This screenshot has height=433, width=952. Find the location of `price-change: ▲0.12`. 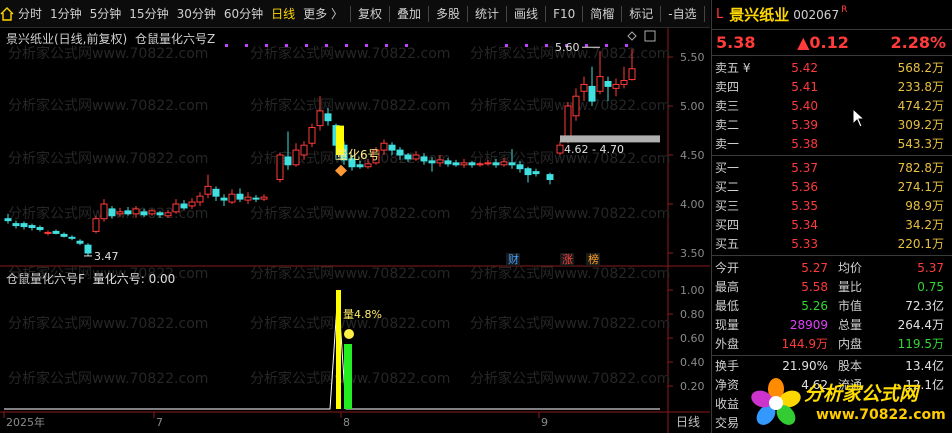

price-change: ▲0.12 is located at coordinates (823, 42).